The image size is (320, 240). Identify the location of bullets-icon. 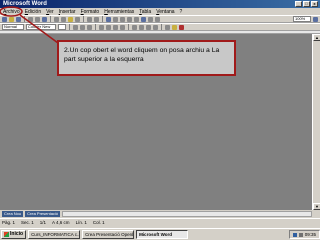
(141, 27).